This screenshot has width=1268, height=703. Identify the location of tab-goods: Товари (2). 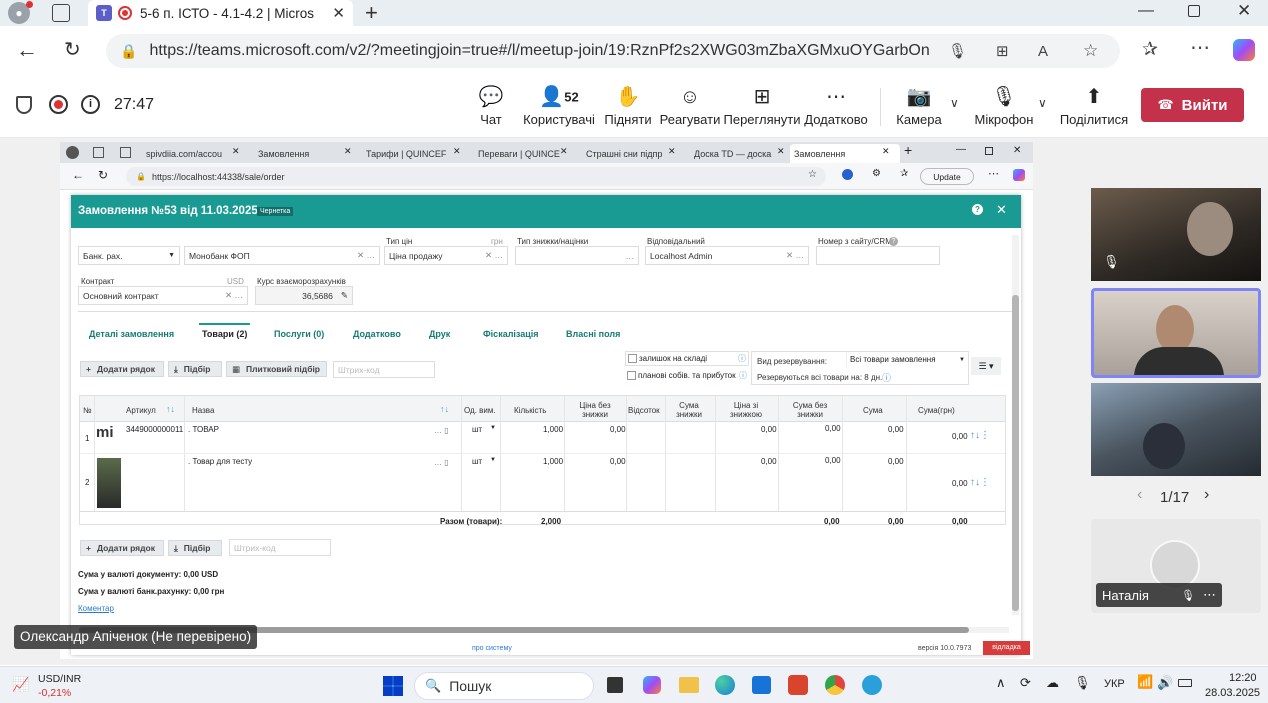
(225, 331).